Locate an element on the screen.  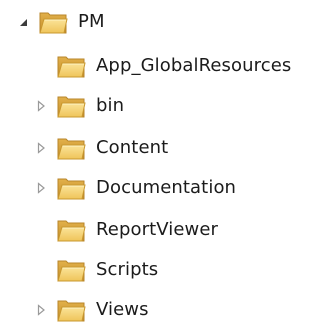
tree-node-content: Content is located at coordinates (84, 148).